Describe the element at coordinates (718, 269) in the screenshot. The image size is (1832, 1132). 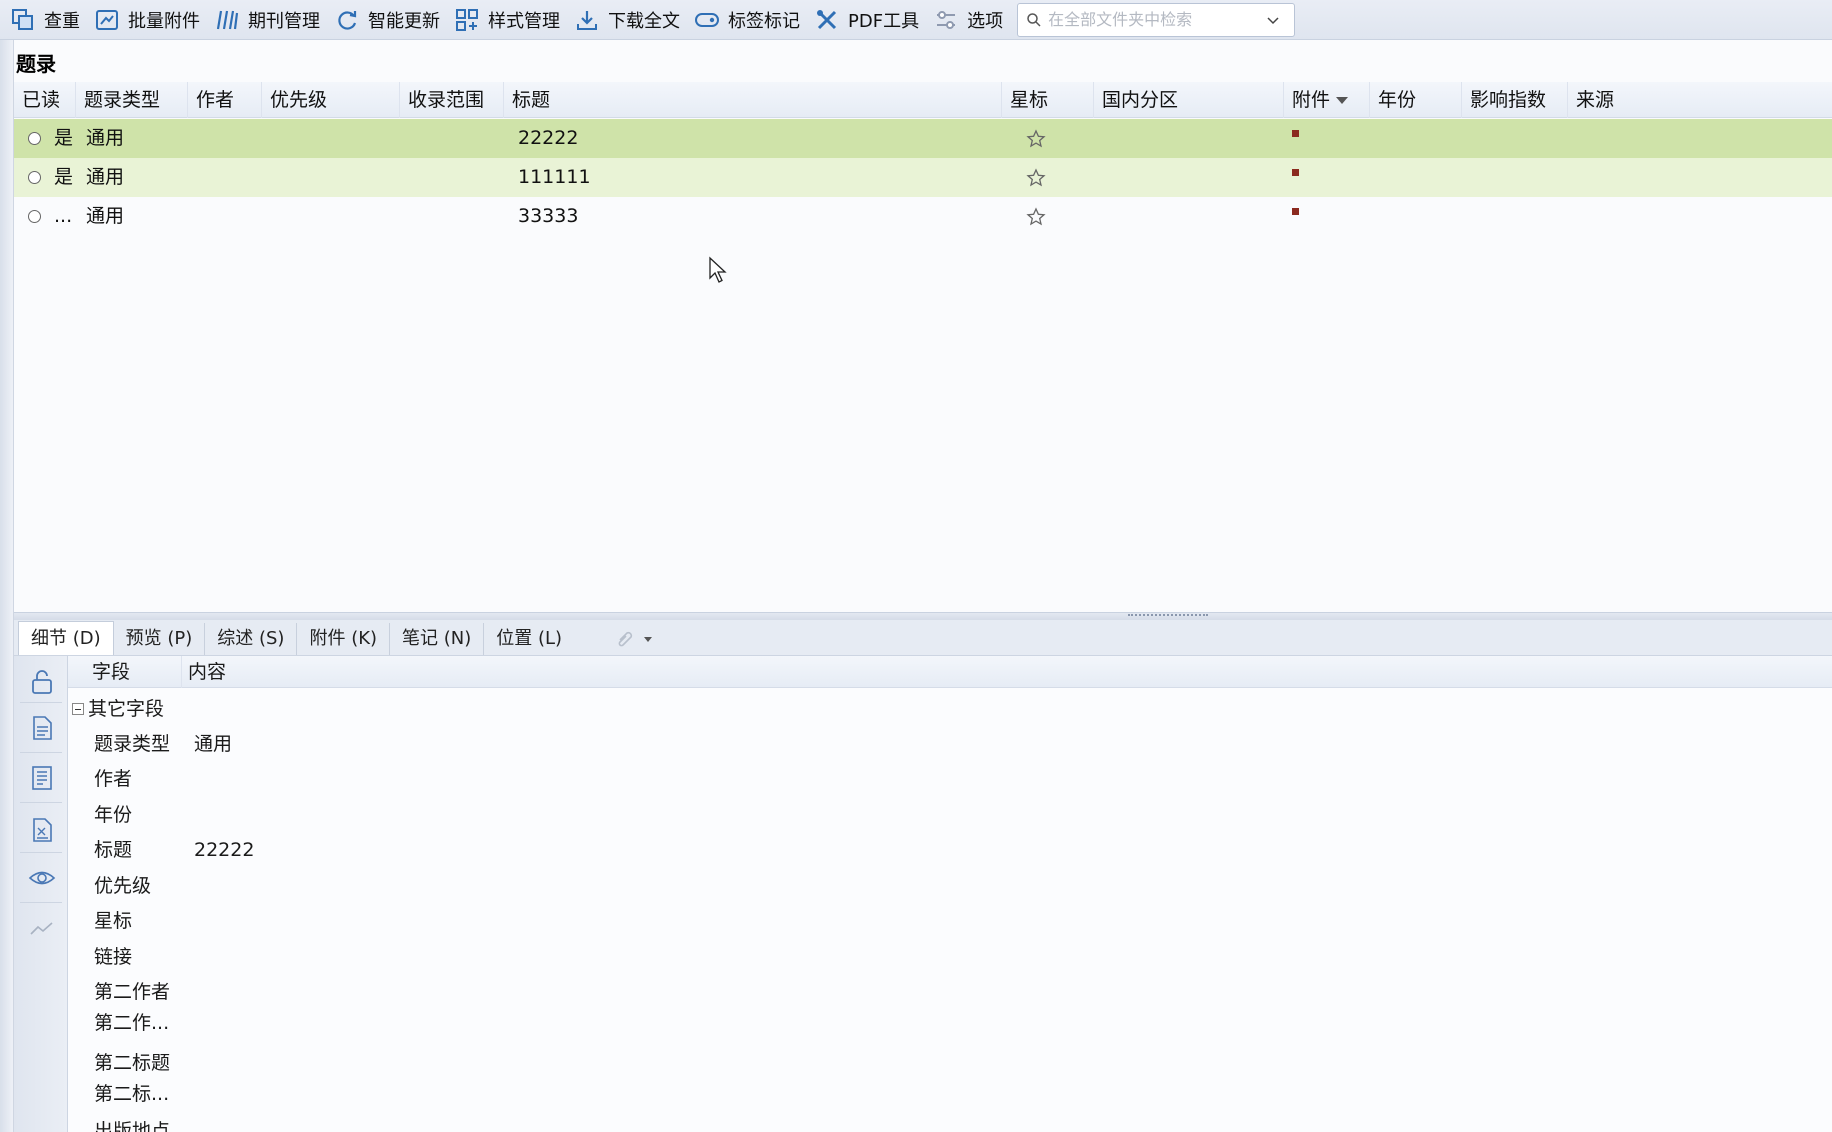
I see `mouse-cursor-icon` at that location.